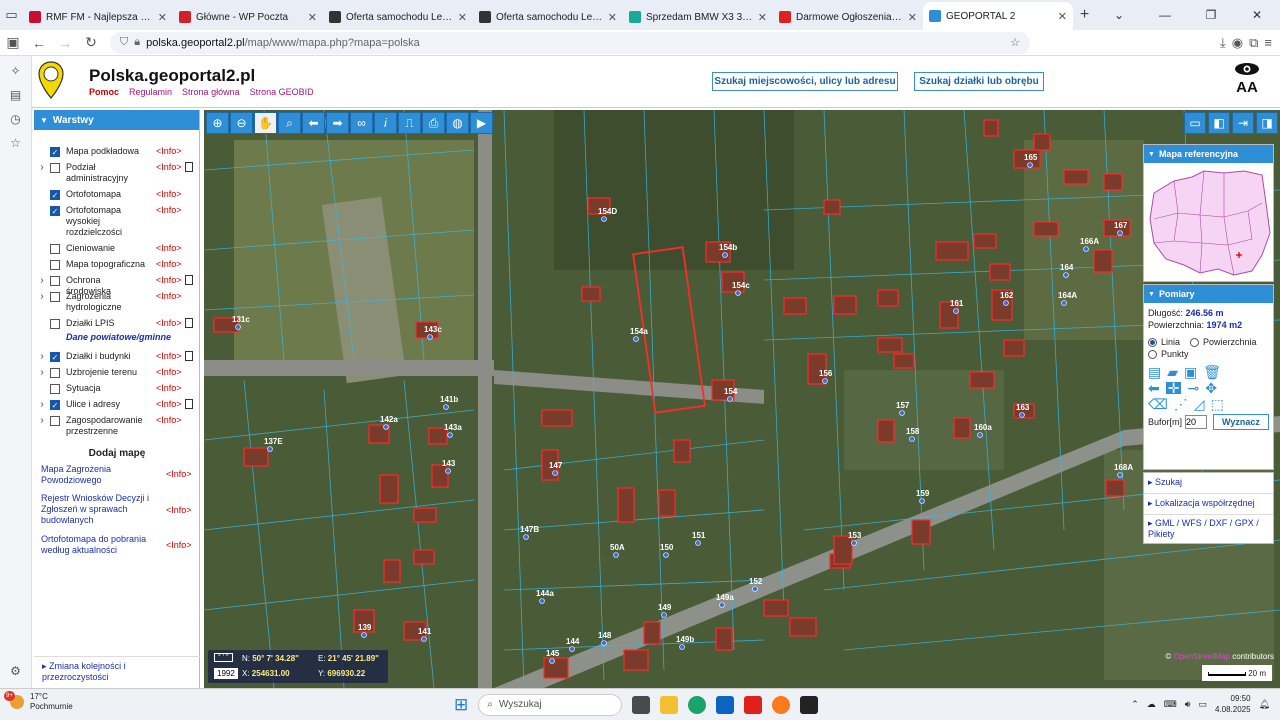  What do you see at coordinates (1202, 704) in the screenshot?
I see `battery-icon: ▭` at bounding box center [1202, 704].